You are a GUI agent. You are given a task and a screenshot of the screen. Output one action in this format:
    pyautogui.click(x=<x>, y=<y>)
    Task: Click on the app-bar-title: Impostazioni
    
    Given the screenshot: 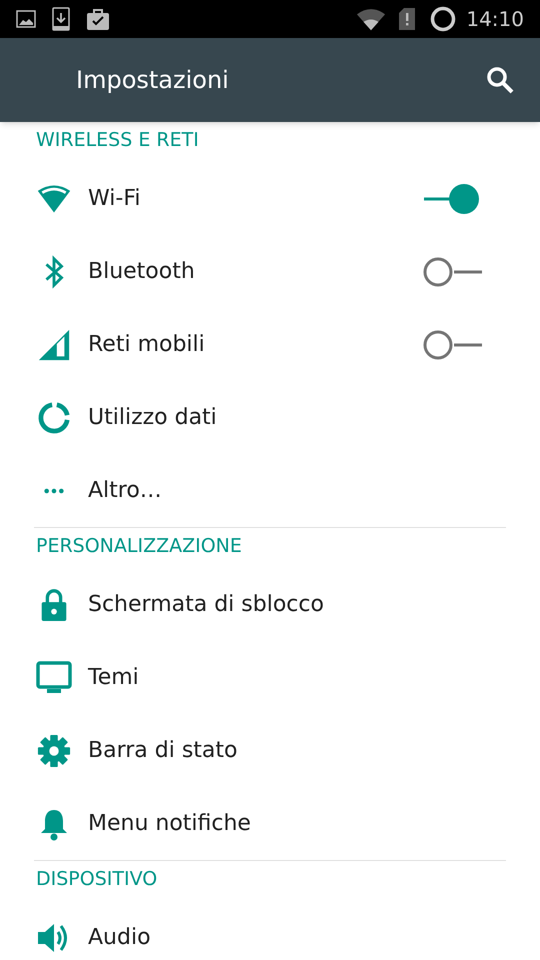 What is the action you would take?
    pyautogui.click(x=153, y=80)
    